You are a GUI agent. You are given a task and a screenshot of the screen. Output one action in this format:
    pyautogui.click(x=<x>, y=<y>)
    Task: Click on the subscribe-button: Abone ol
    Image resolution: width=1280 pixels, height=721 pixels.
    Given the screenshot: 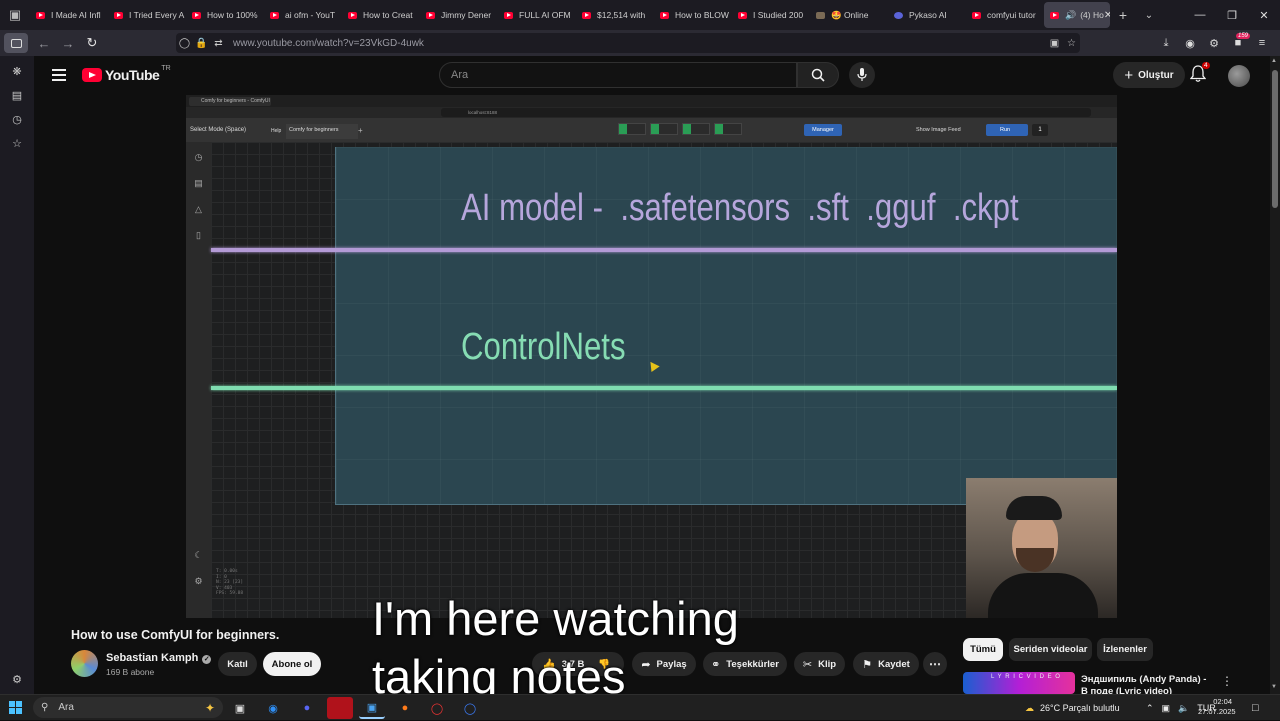 What is the action you would take?
    pyautogui.click(x=292, y=664)
    